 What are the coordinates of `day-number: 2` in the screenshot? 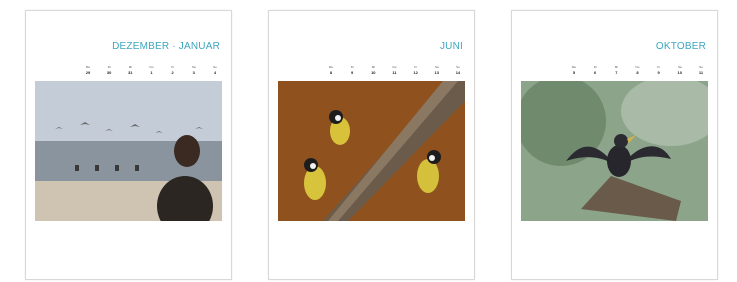 It's located at (172, 72).